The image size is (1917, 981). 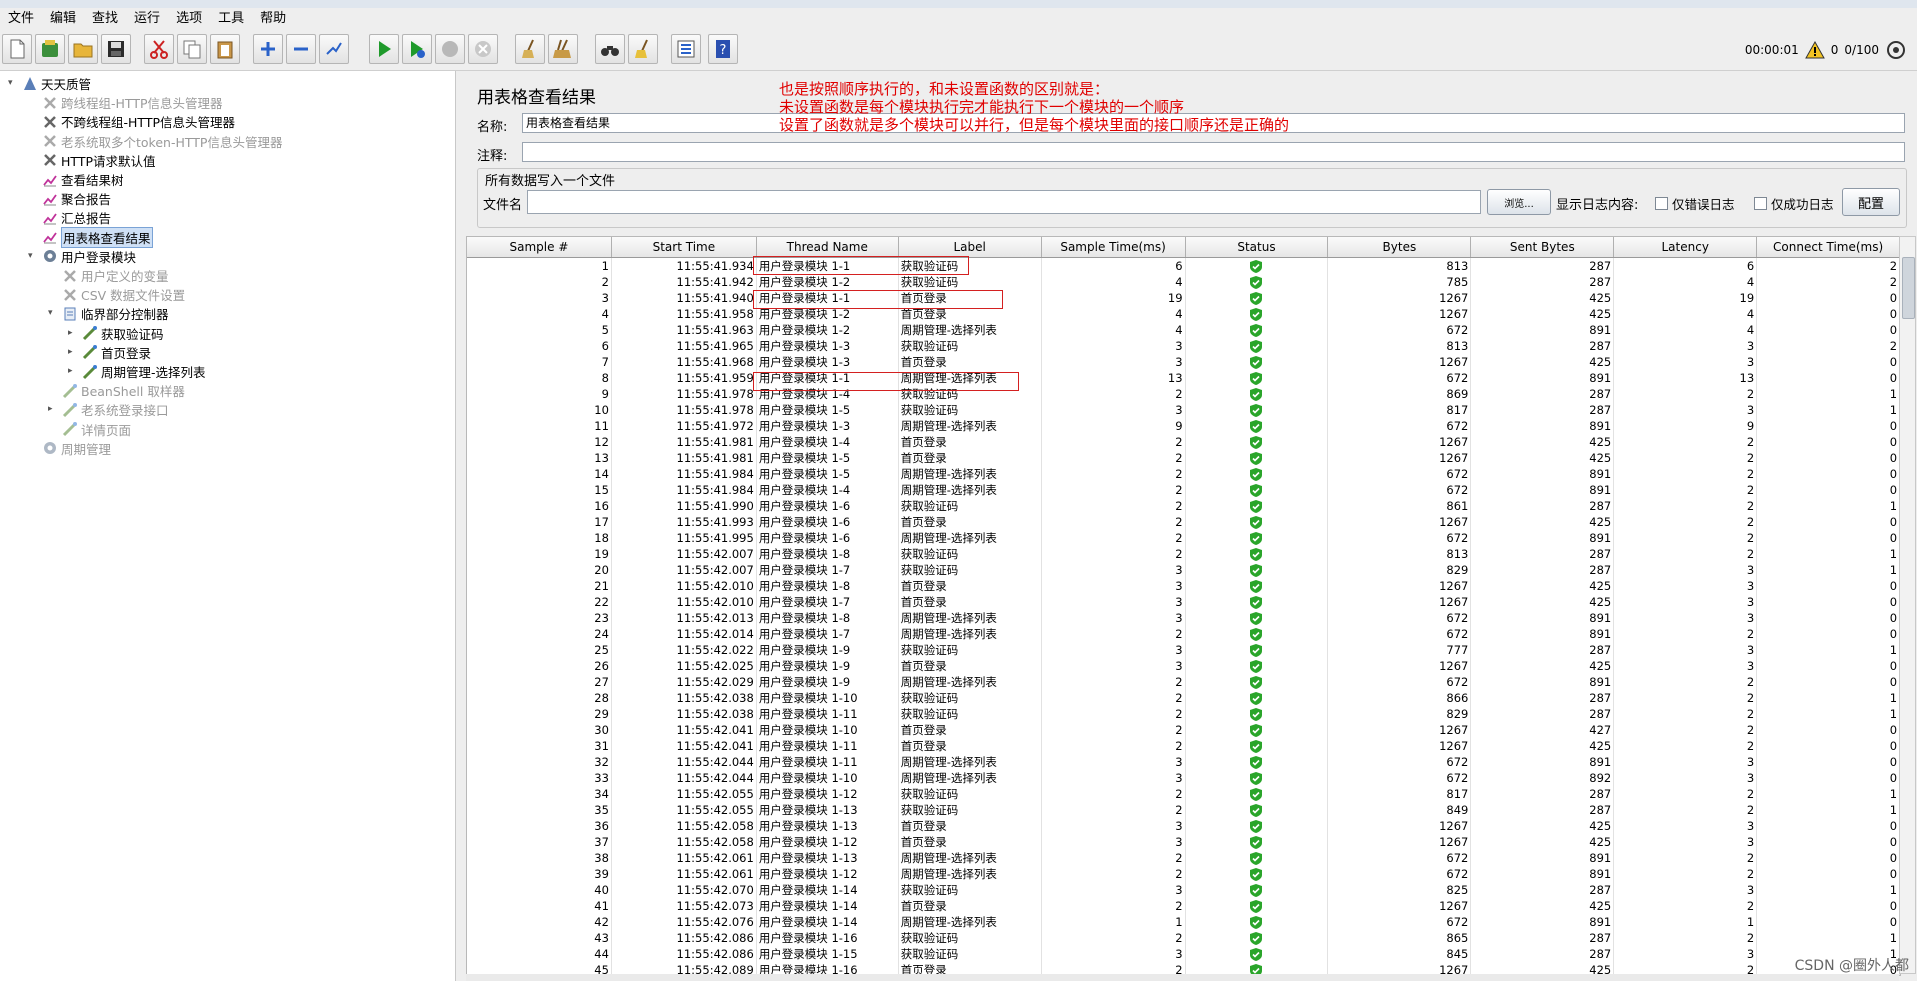 I want to click on tree-node: 详情页面, so click(x=96, y=429).